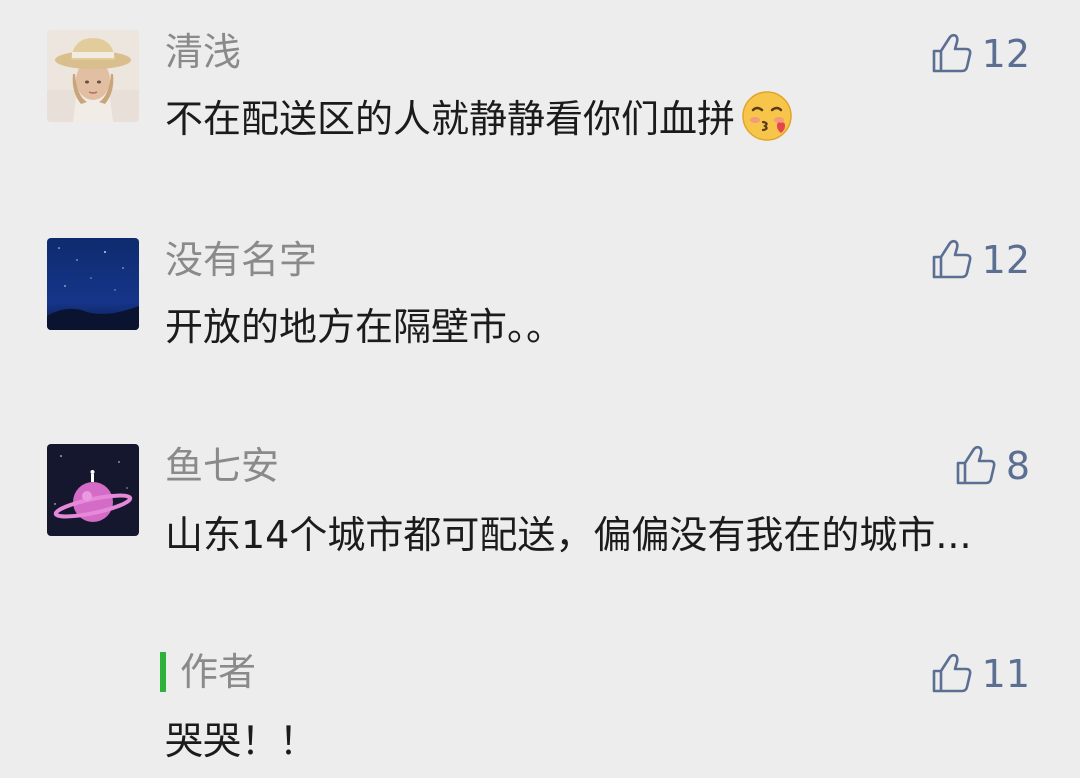  I want to click on author-reply-accent, so click(163, 672).